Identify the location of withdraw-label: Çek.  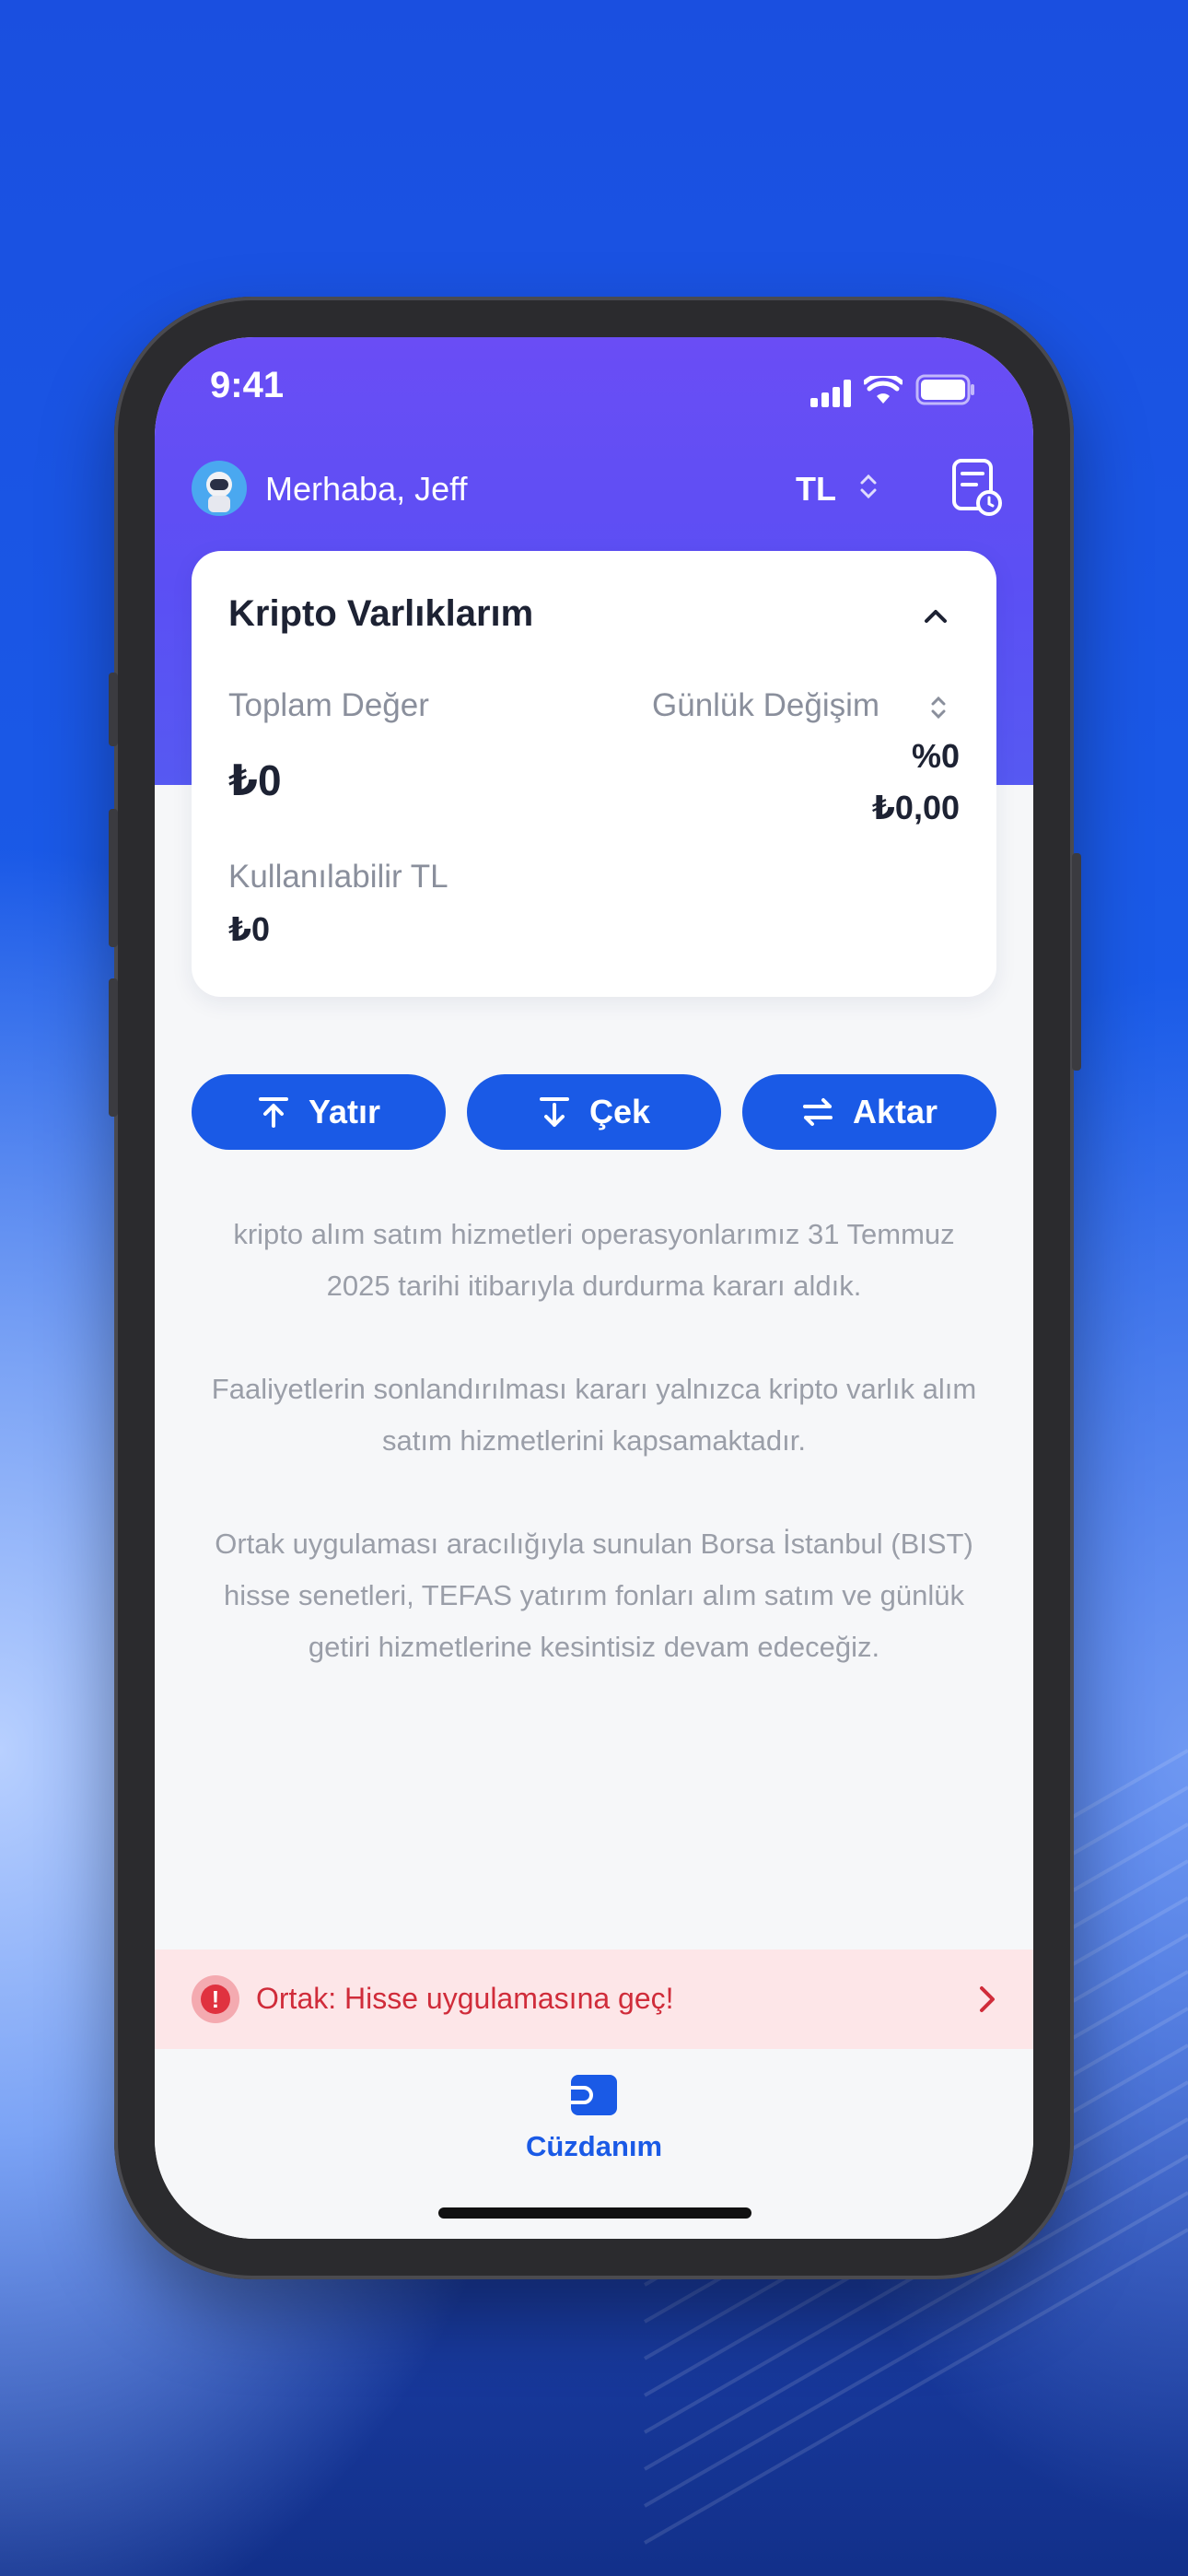
(620, 1111).